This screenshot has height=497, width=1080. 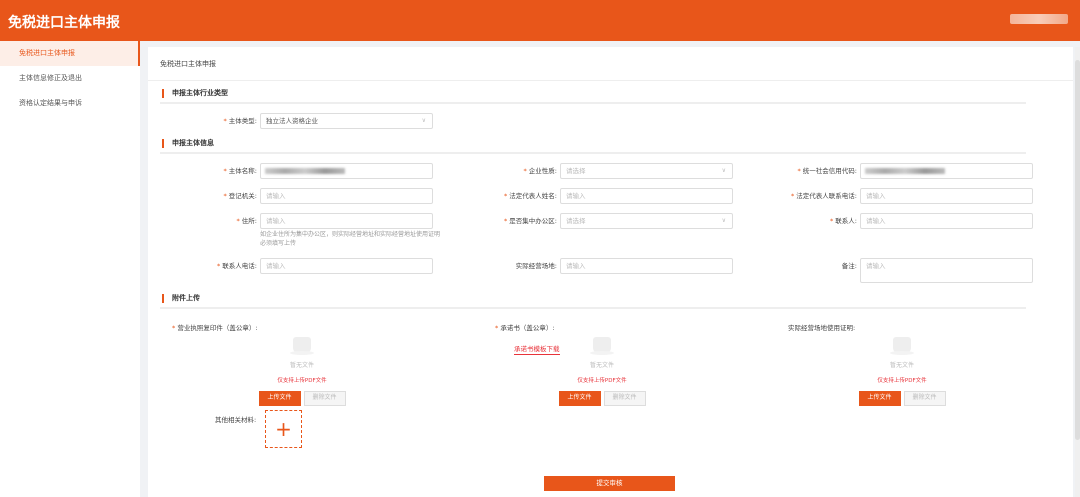 What do you see at coordinates (70, 78) in the screenshot?
I see `sidebar-item-modify: 主体信息修正及退出` at bounding box center [70, 78].